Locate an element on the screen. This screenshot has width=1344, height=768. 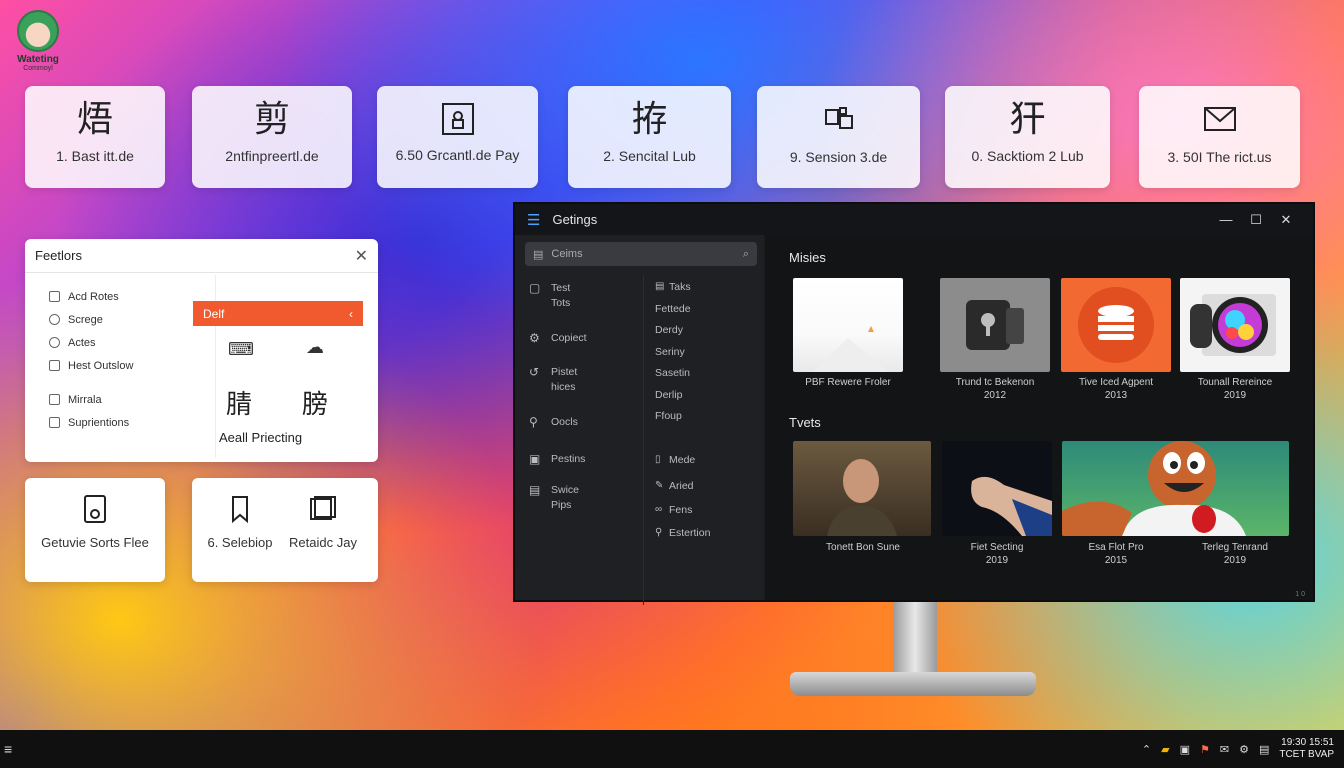
clock: 19:30 15:51 TCET BVAP is located at coordinates (1306, 749).